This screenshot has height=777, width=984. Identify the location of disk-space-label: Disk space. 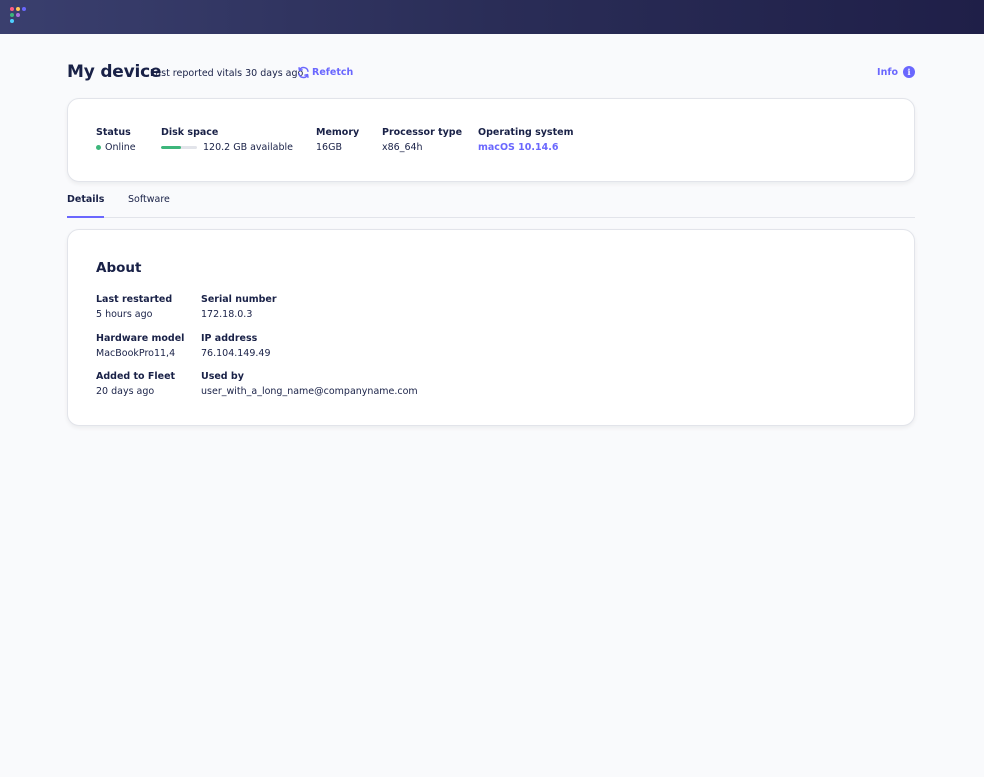
(190, 132).